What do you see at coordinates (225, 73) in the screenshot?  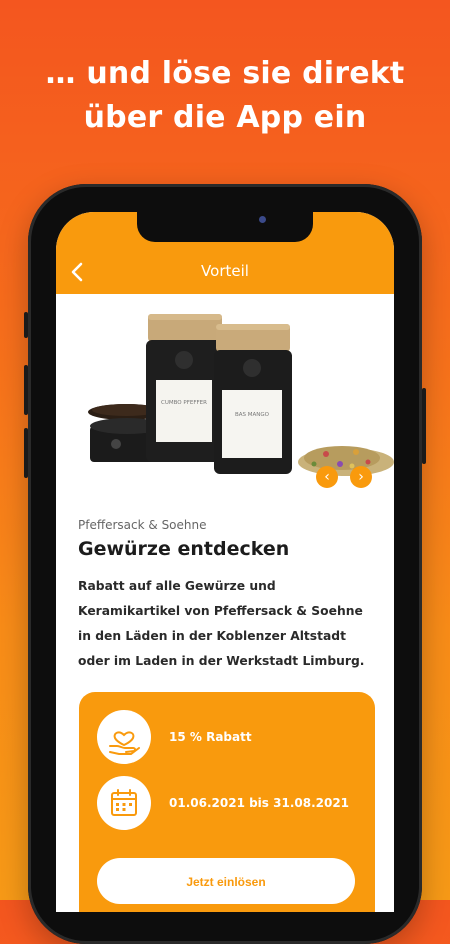 I see `headline-line-1: … und löse sie direkt` at bounding box center [225, 73].